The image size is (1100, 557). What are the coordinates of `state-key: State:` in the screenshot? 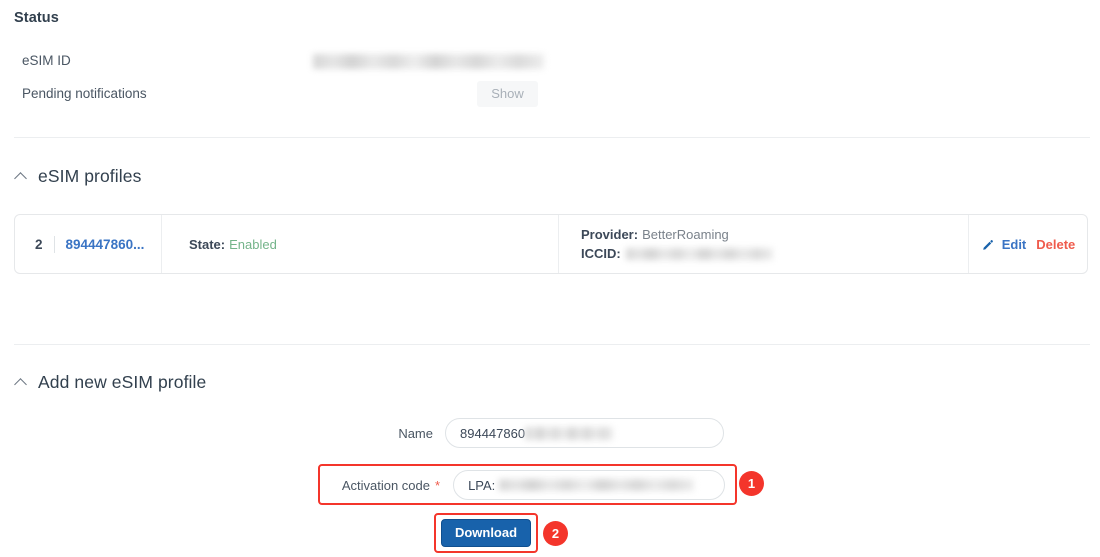 It's located at (207, 244).